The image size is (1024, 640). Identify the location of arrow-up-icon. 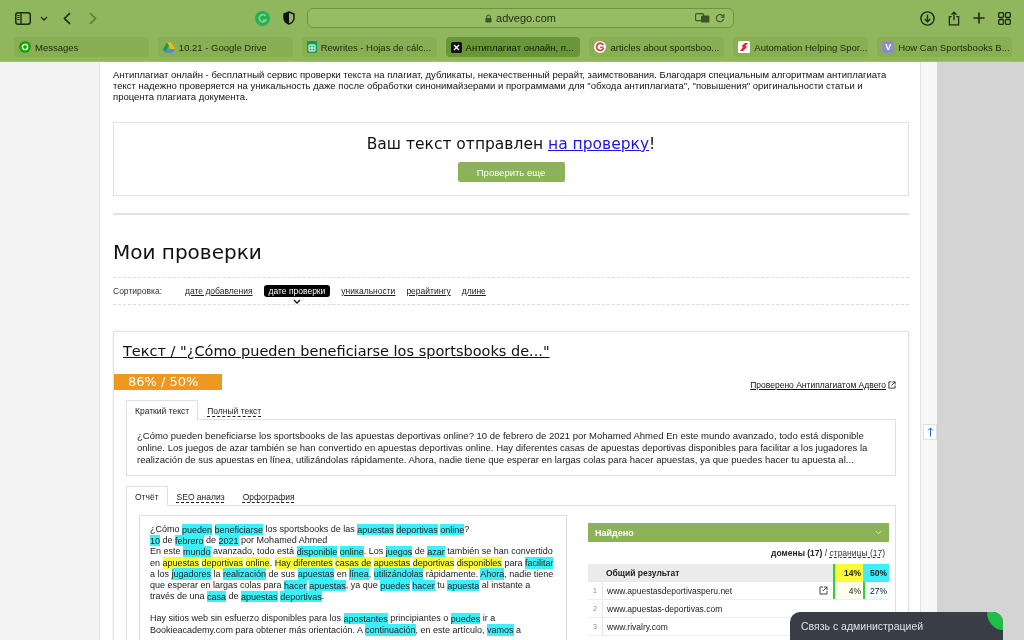
(930, 432).